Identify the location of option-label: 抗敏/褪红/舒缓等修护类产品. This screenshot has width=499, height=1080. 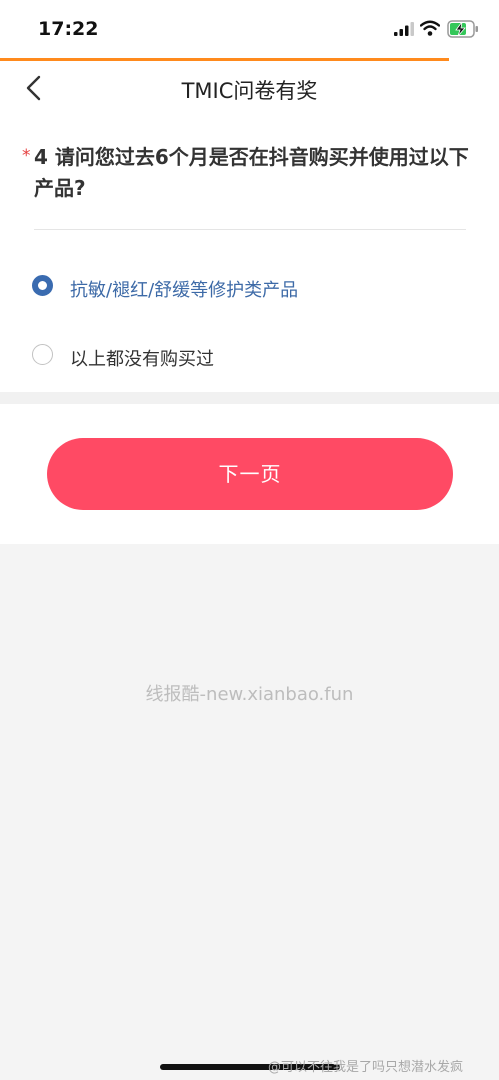
(184, 290).